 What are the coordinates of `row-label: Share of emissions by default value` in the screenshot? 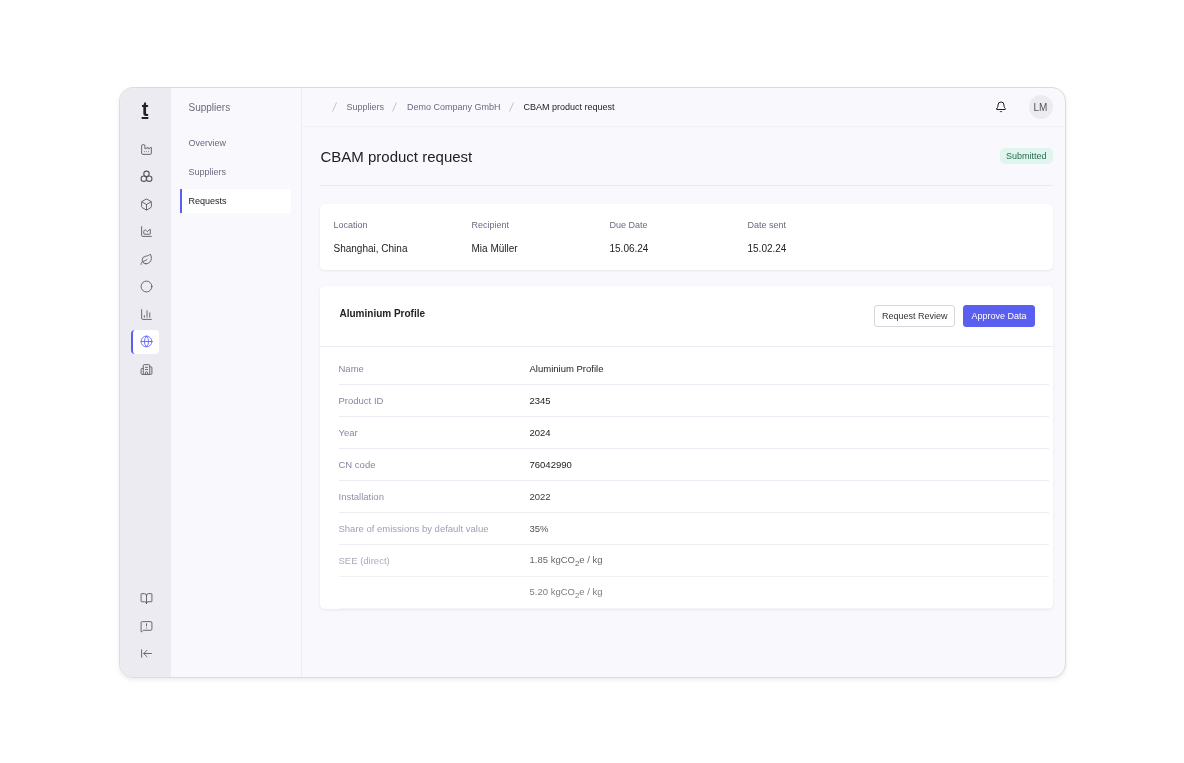 It's located at (414, 528).